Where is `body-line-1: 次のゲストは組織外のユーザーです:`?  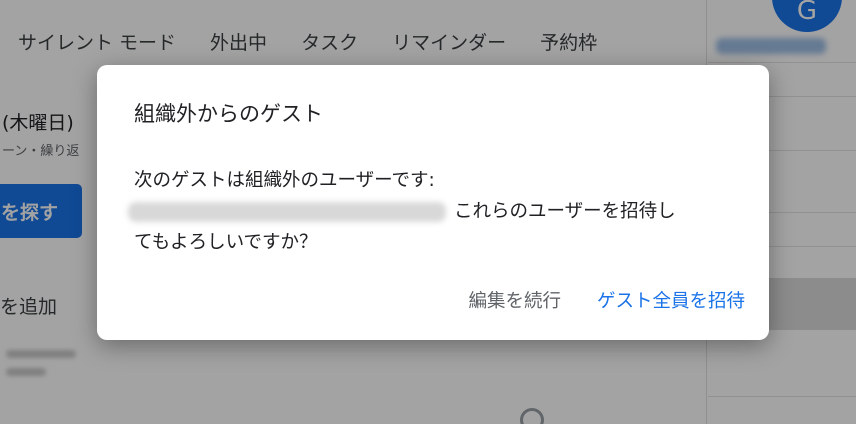 body-line-1: 次のゲストは組織外のユーザーです: is located at coordinates (284, 180).